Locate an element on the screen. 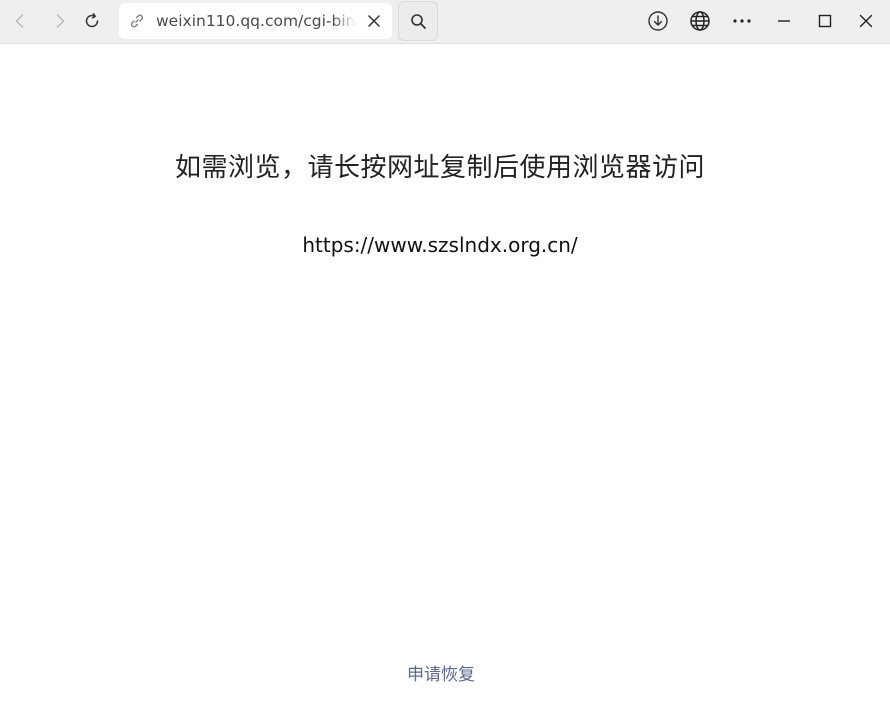 This screenshot has width=890, height=716. page-message: 如需浏览，请长按网址复制后使用浏览器访问 is located at coordinates (439, 168).